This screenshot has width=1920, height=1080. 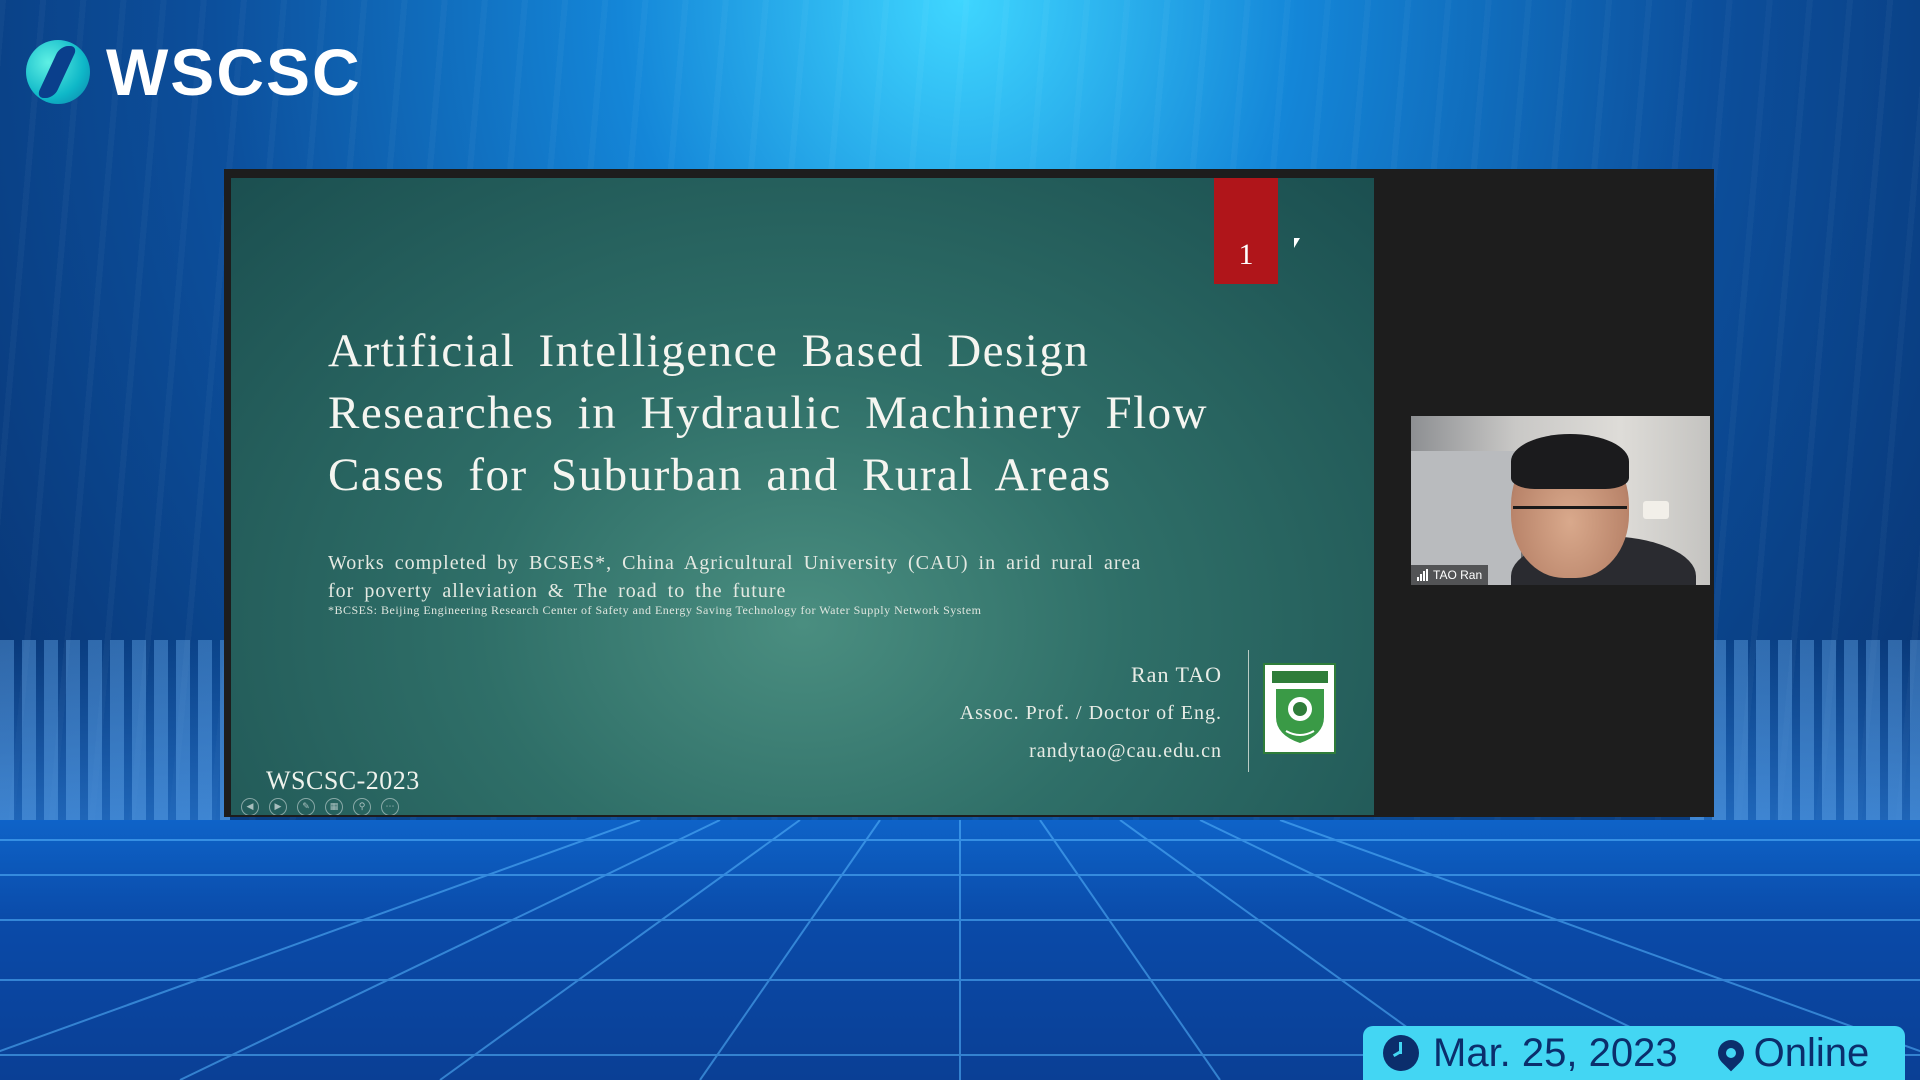 I want to click on brand-mark-icon, so click(x=58, y=72).